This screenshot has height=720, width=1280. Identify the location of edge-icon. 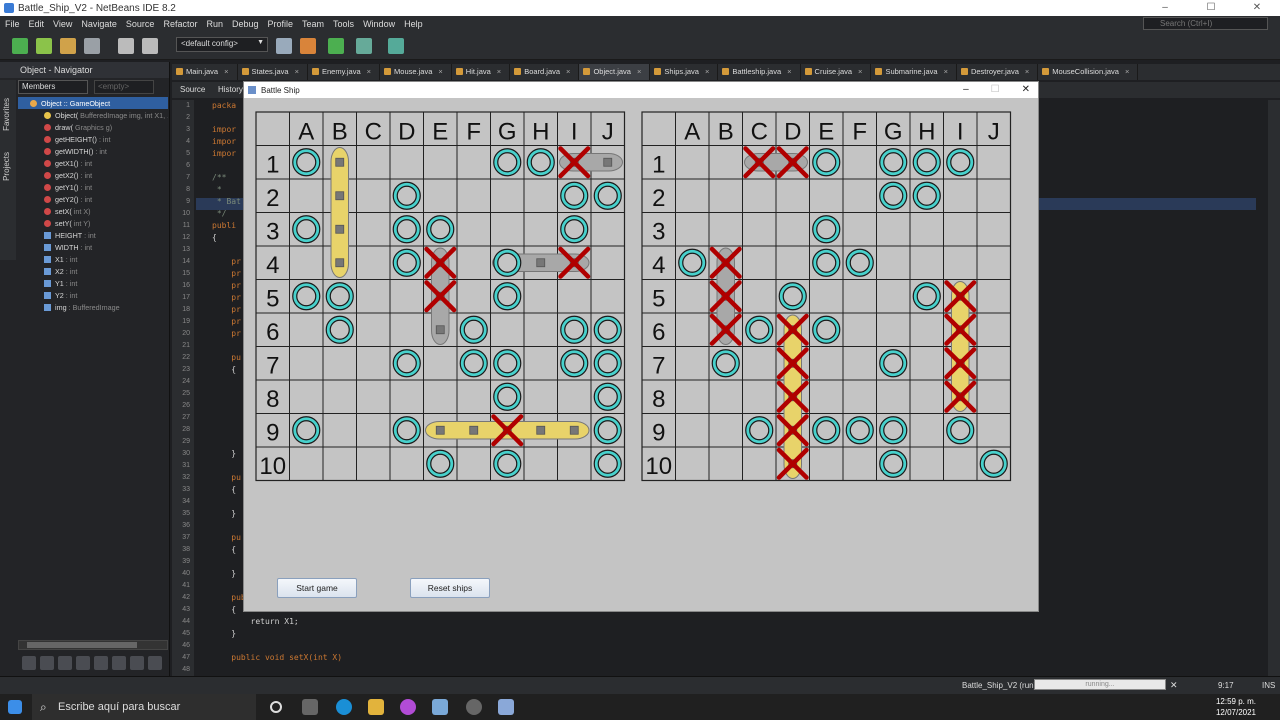
(344, 707).